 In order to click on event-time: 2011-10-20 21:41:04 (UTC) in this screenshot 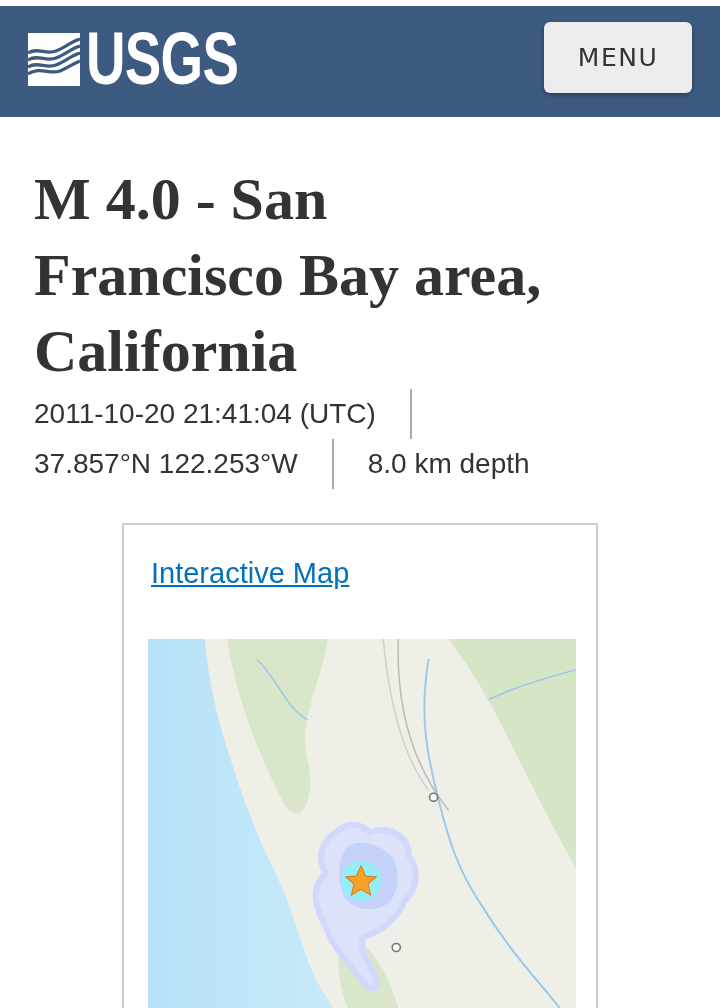, I will do `click(223, 414)`.